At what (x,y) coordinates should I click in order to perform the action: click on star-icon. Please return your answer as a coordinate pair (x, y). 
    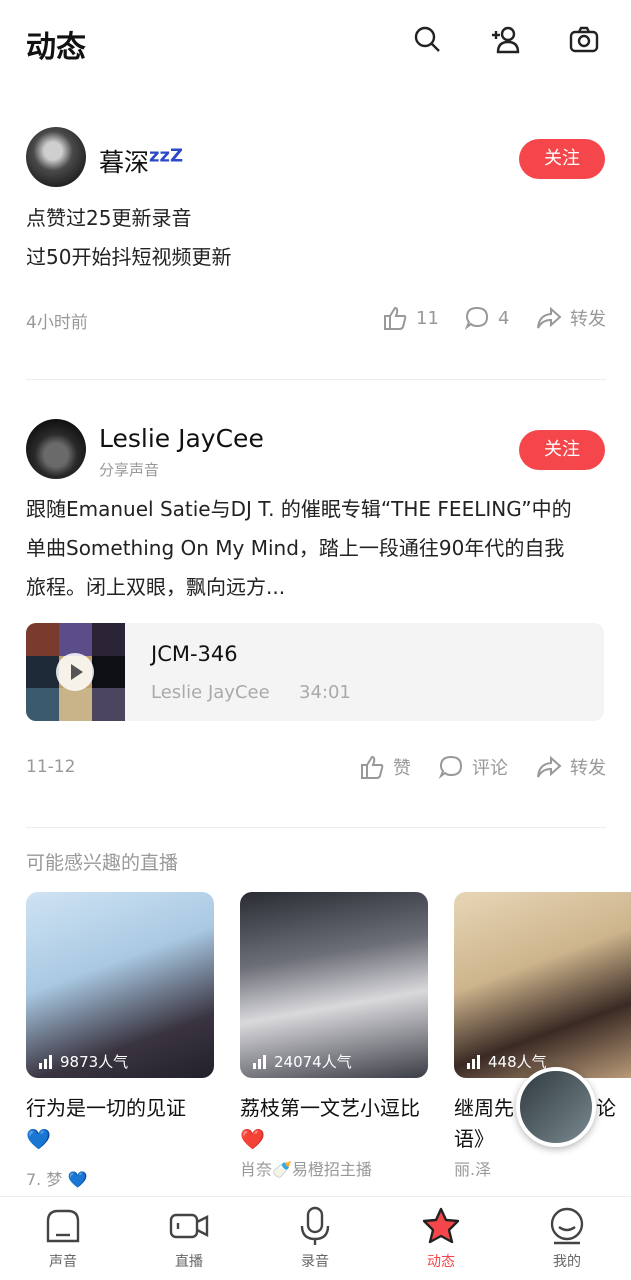
    Looking at the image, I should click on (441, 1225).